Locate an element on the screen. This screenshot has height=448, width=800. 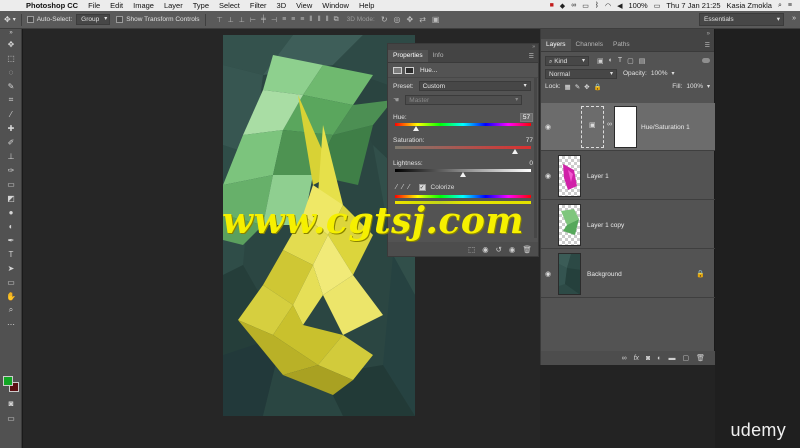
link-layers-icon: ∞ is located at coordinates (624, 358).